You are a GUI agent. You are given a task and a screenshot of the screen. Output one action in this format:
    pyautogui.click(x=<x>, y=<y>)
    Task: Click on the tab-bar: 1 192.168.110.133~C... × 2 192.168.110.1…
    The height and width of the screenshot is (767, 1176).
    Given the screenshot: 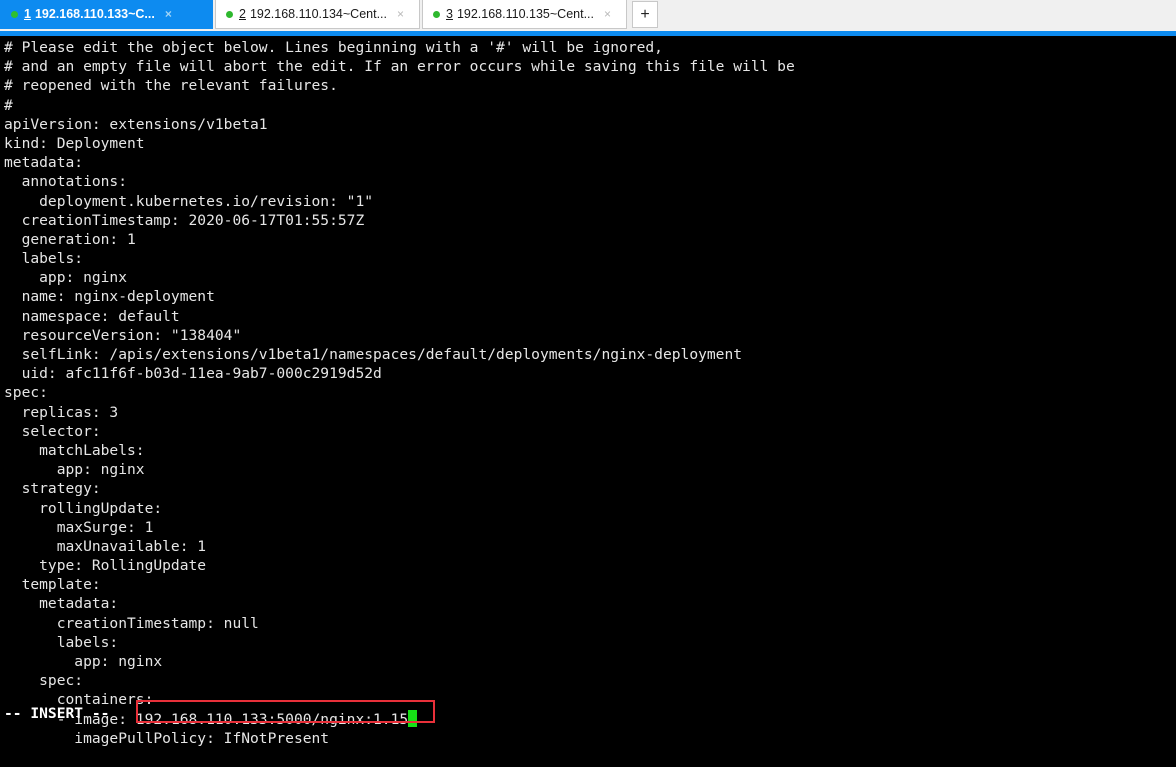 What is the action you would take?
    pyautogui.click(x=588, y=15)
    